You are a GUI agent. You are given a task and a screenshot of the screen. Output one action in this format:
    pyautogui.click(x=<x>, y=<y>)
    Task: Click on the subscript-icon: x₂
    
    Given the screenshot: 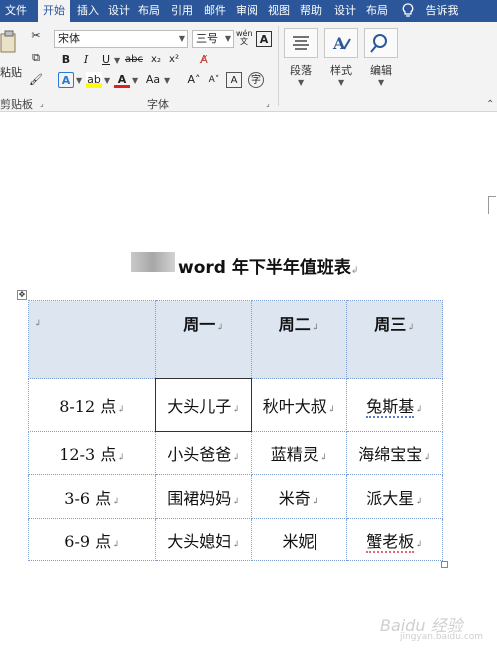 What is the action you would take?
    pyautogui.click(x=156, y=60)
    